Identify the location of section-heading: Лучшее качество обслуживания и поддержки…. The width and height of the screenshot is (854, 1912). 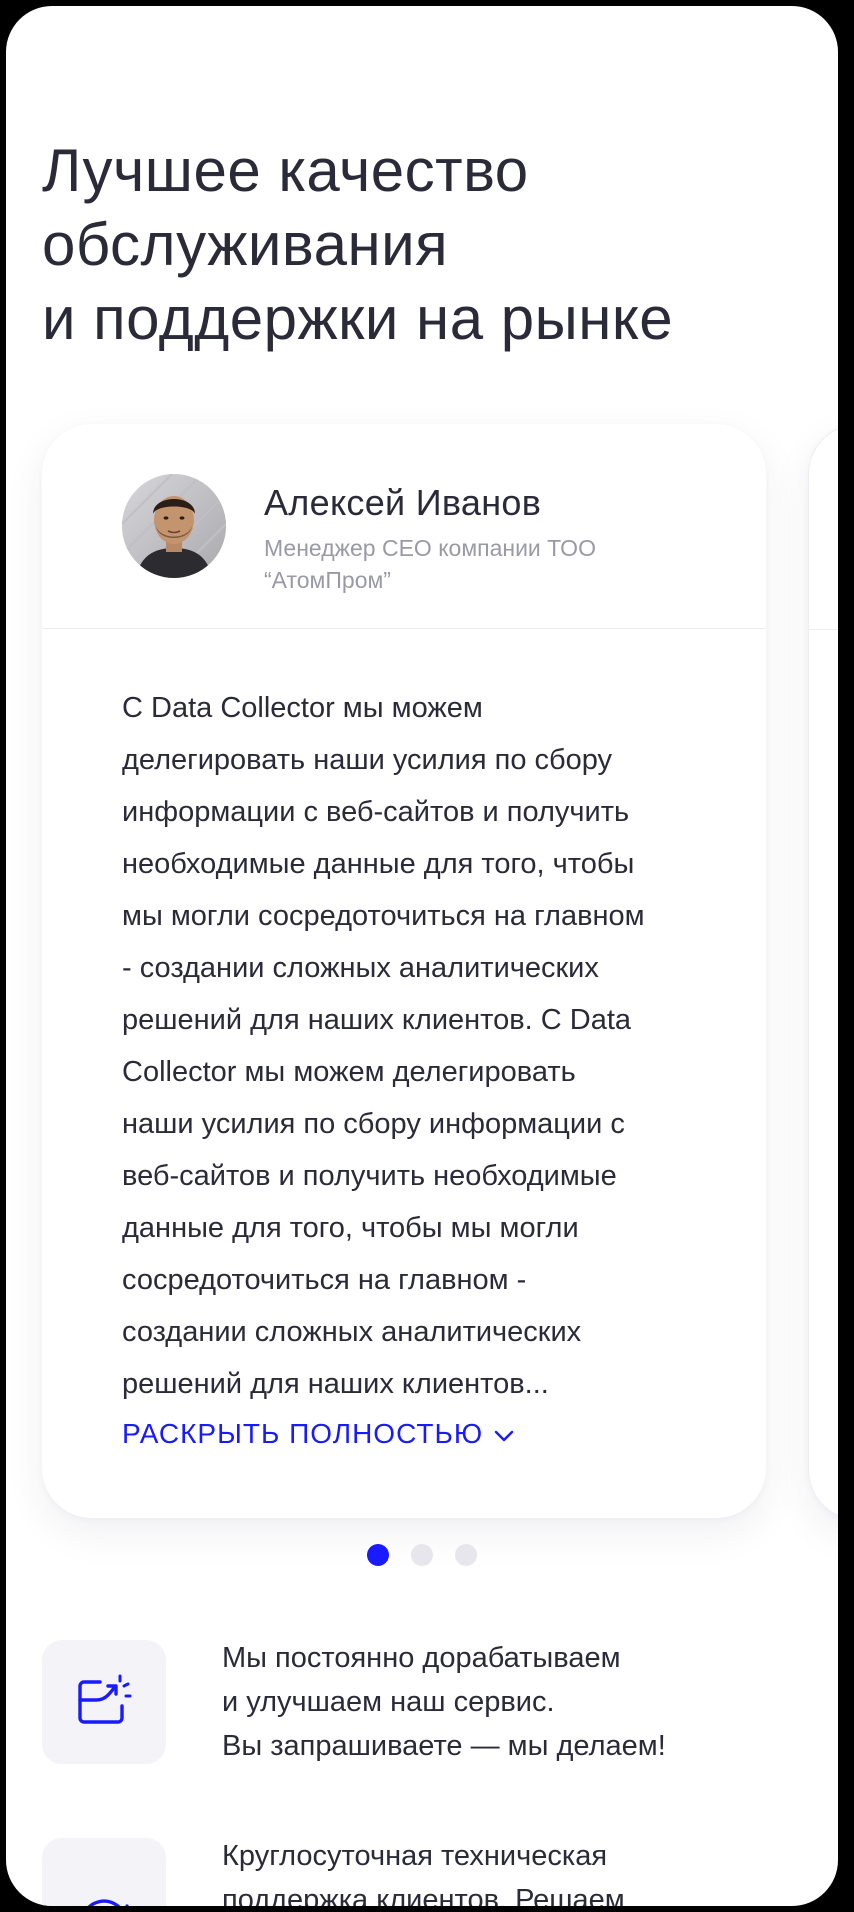
(432, 245).